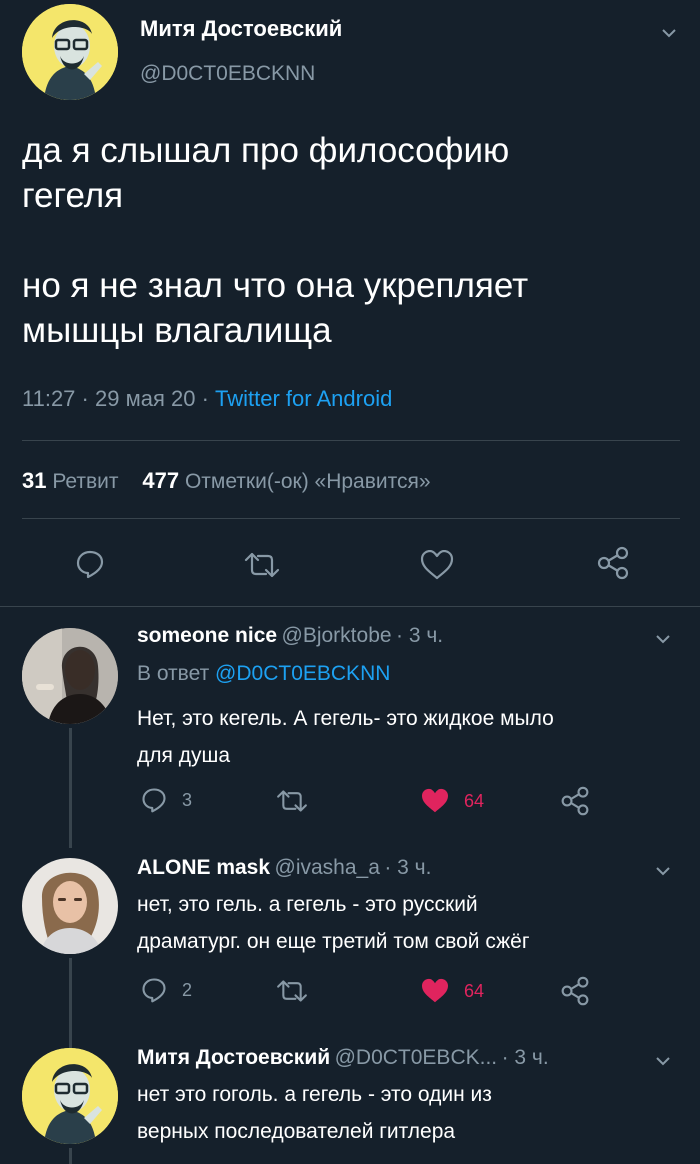 Image resolution: width=700 pixels, height=1164 pixels. What do you see at coordinates (233, 1057) in the screenshot?
I see `reply-author-name: Митя Достоевский` at bounding box center [233, 1057].